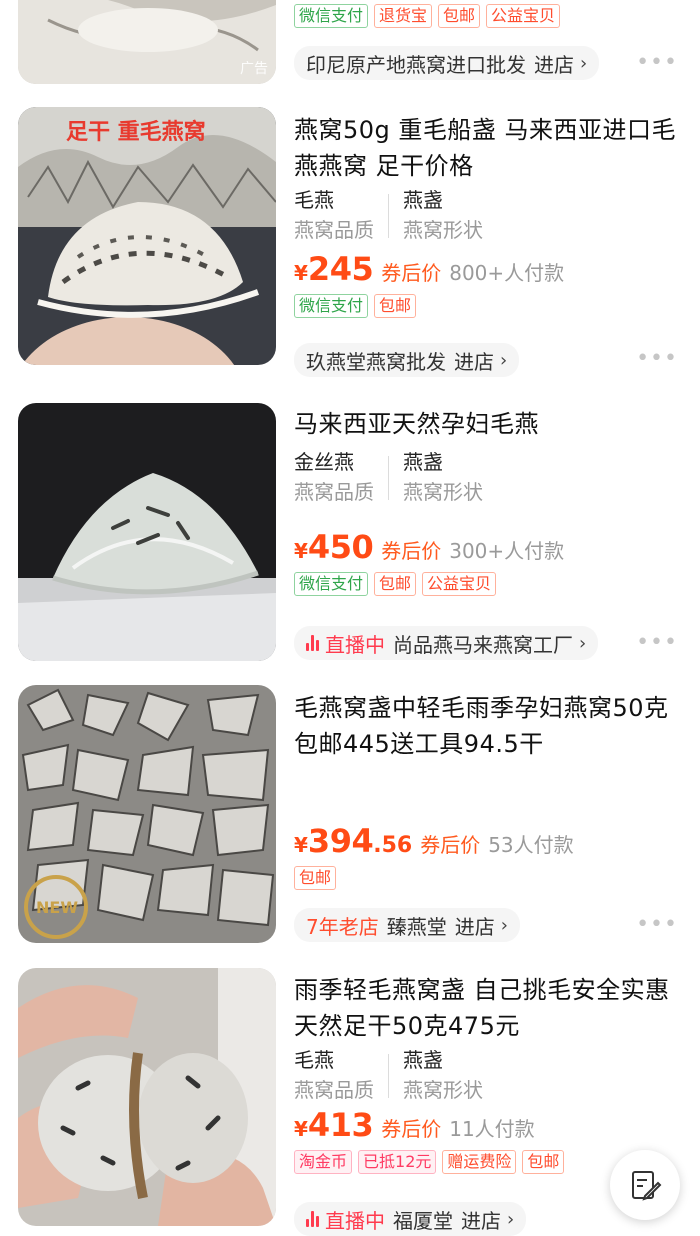 The height and width of the screenshot is (1236, 700). I want to click on tag-shipping-insurance: 赠运费险, so click(479, 1162).